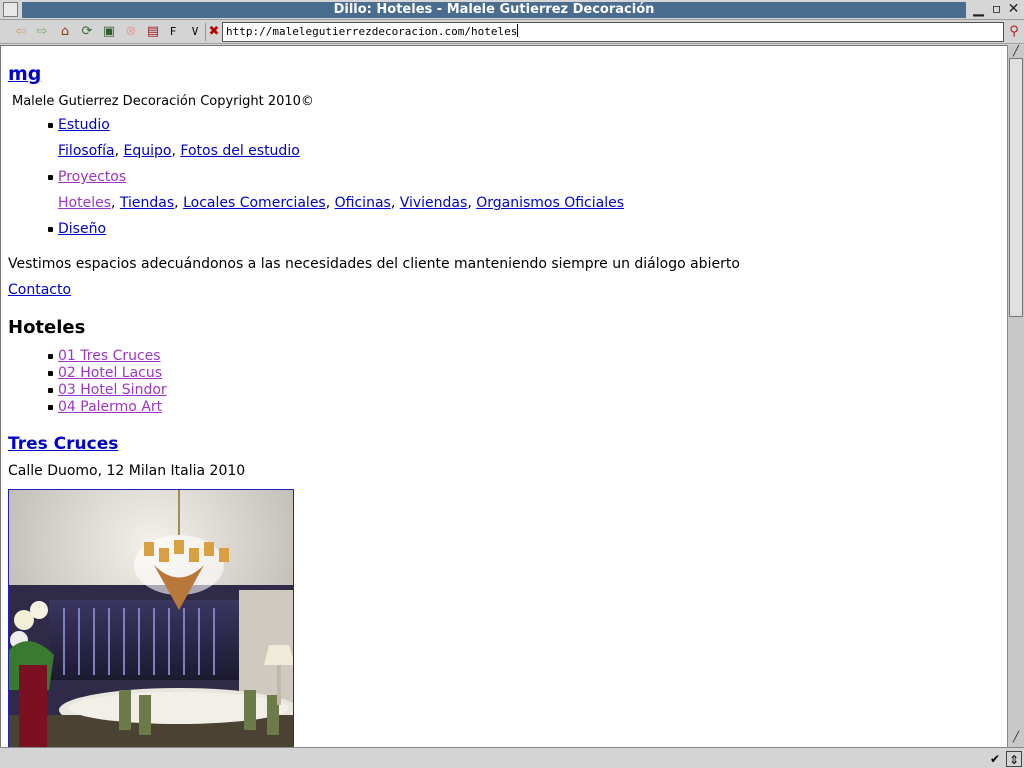  Describe the element at coordinates (10, 9) in the screenshot. I see `window-menu-button` at that location.